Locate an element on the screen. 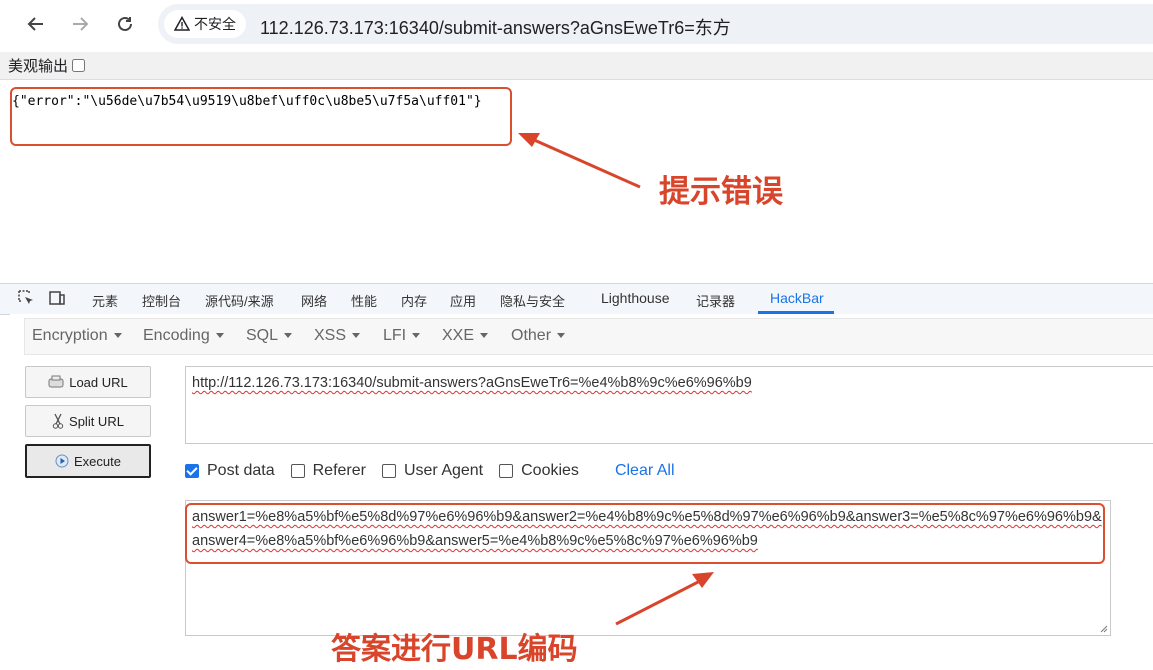 This screenshot has height=670, width=1153. forward-button is located at coordinates (80, 24).